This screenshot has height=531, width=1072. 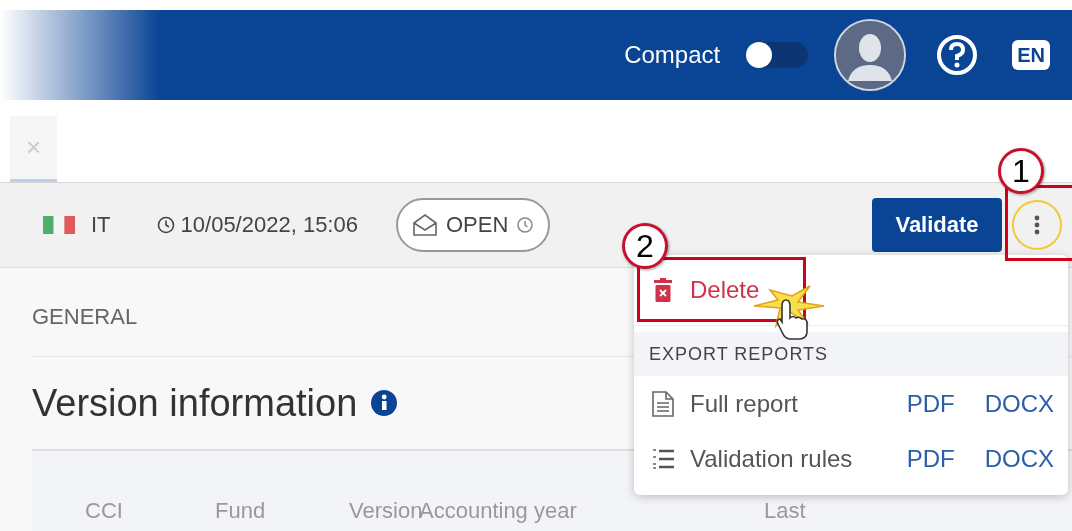 What do you see at coordinates (104, 511) in the screenshot?
I see `column-header: CCI` at bounding box center [104, 511].